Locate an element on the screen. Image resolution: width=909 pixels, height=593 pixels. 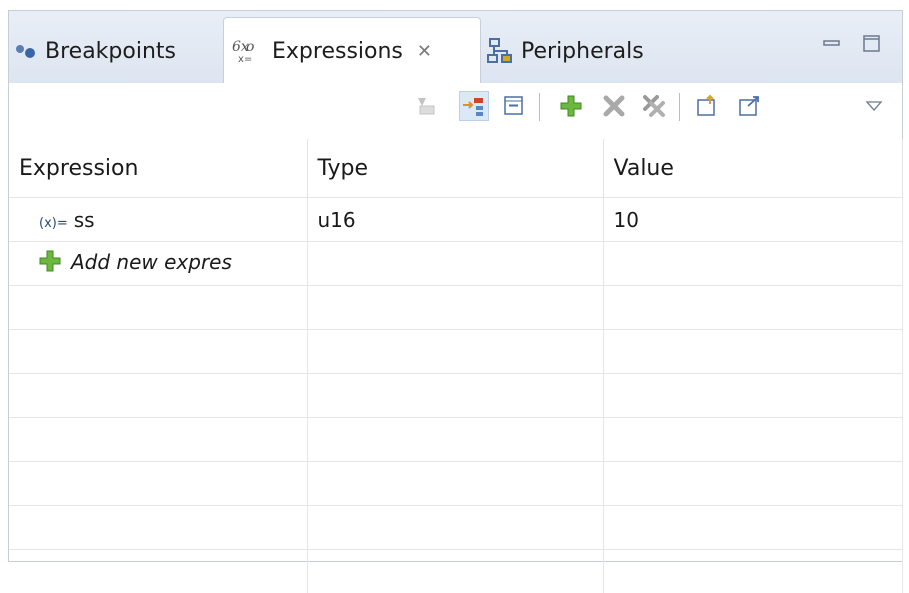
remove-icon is located at coordinates (614, 106).